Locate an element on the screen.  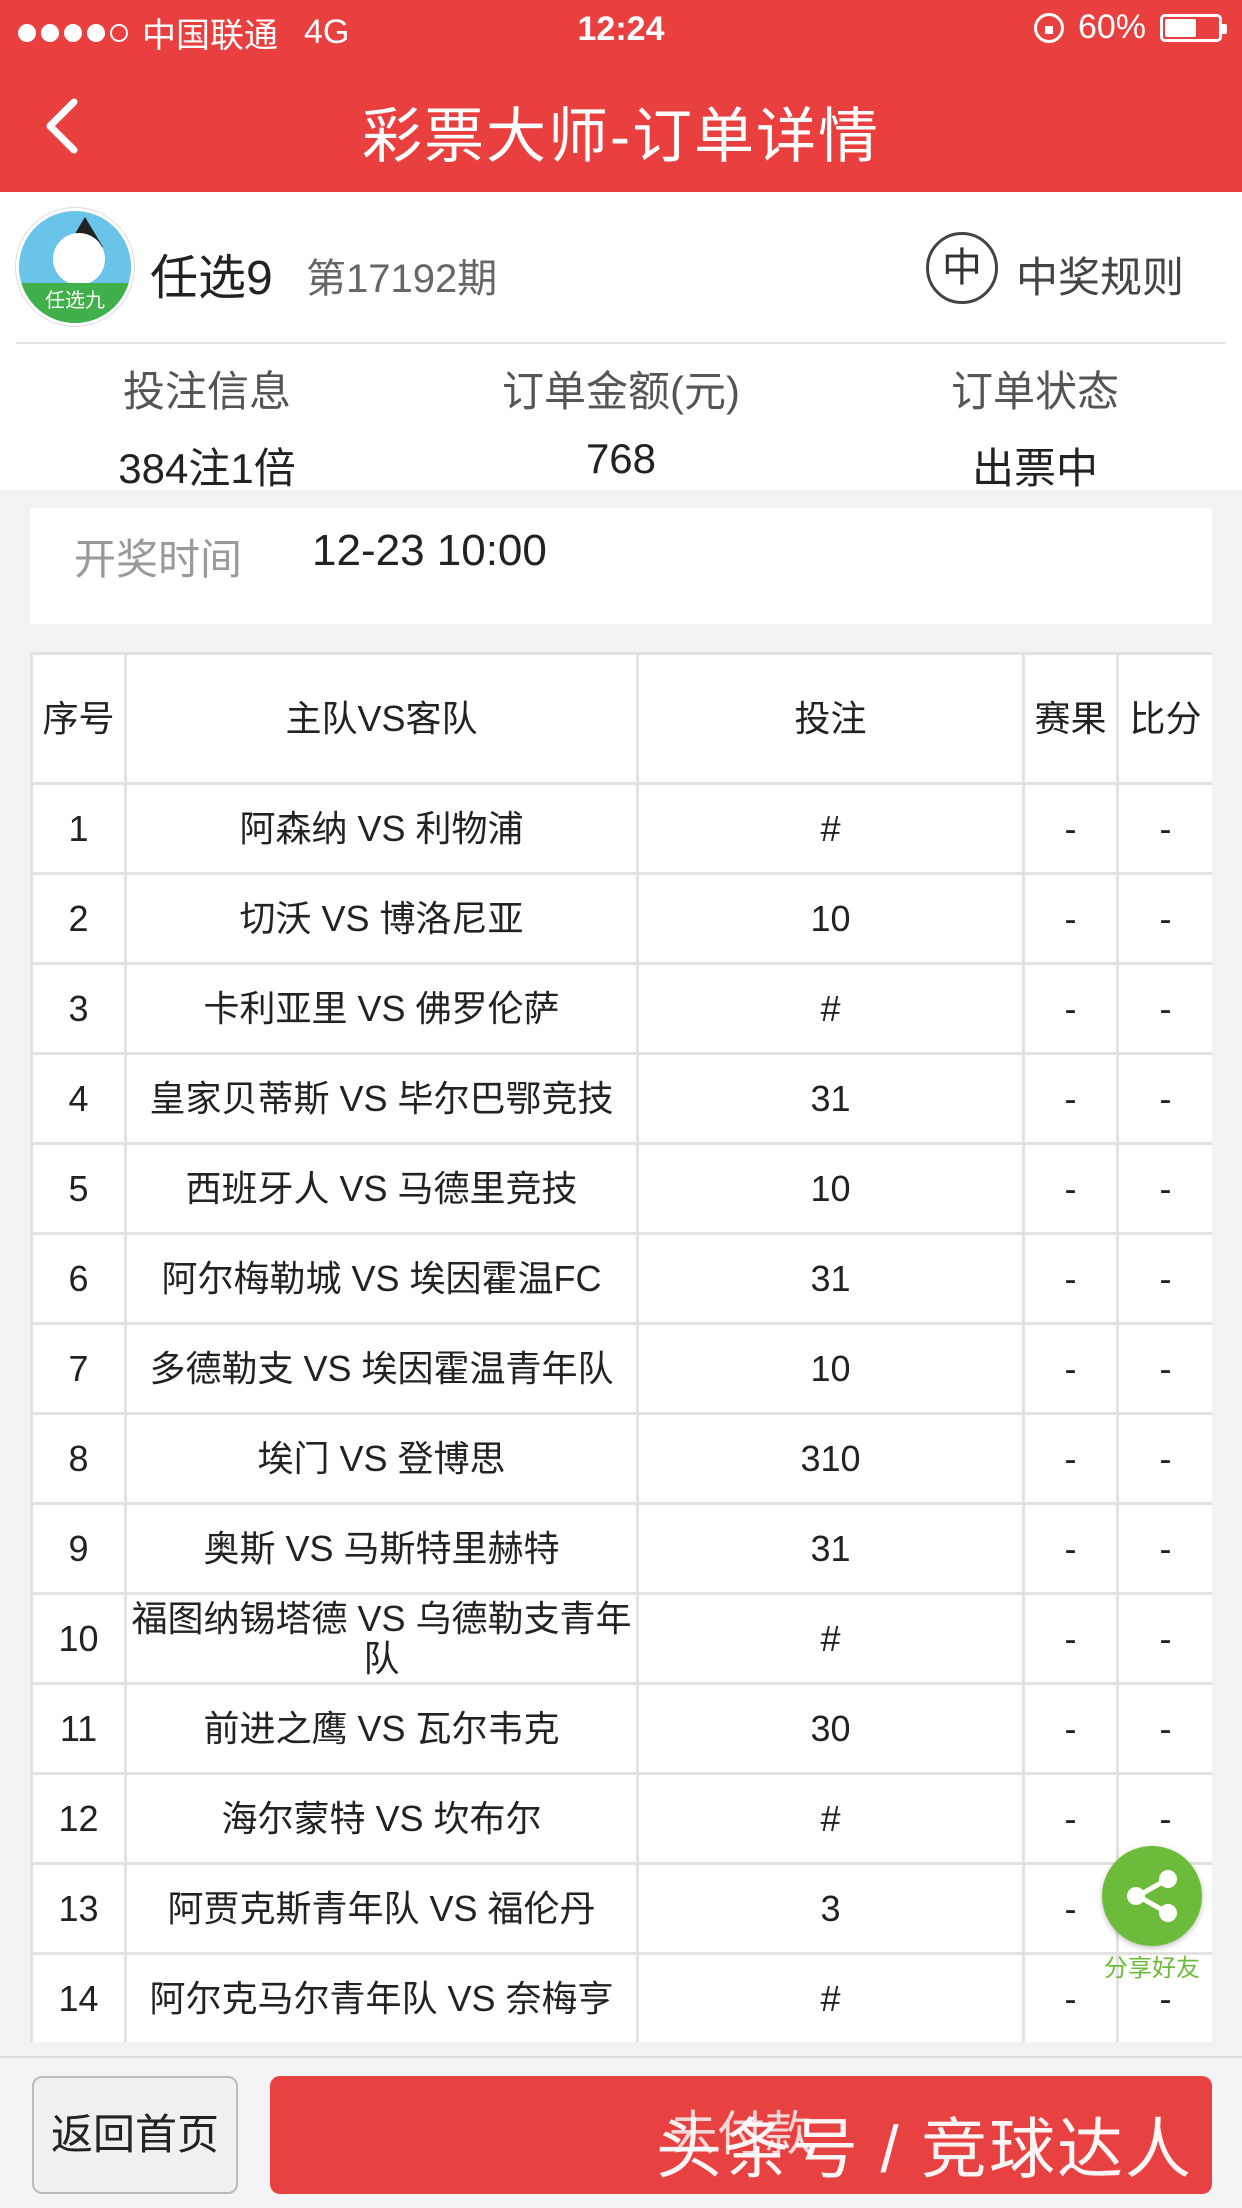
match-index: 2 is located at coordinates (78, 918).